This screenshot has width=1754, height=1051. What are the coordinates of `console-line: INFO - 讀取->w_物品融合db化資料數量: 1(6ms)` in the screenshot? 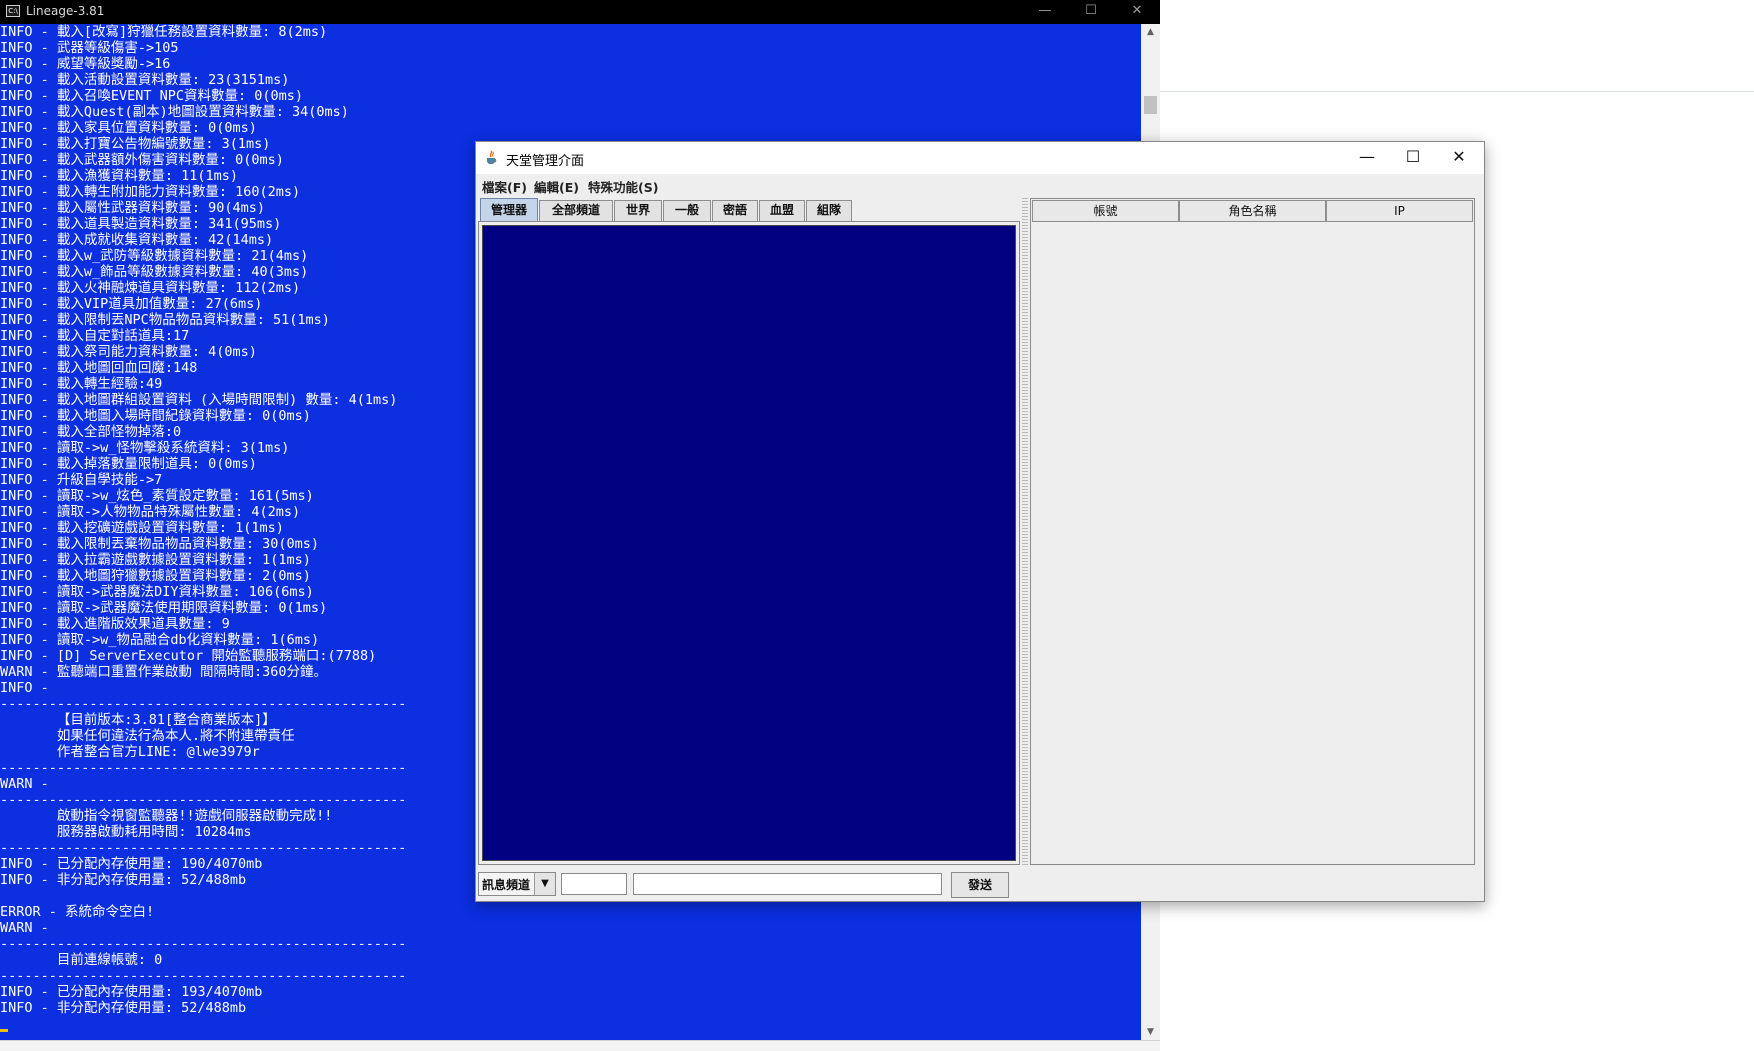 It's located at (160, 640).